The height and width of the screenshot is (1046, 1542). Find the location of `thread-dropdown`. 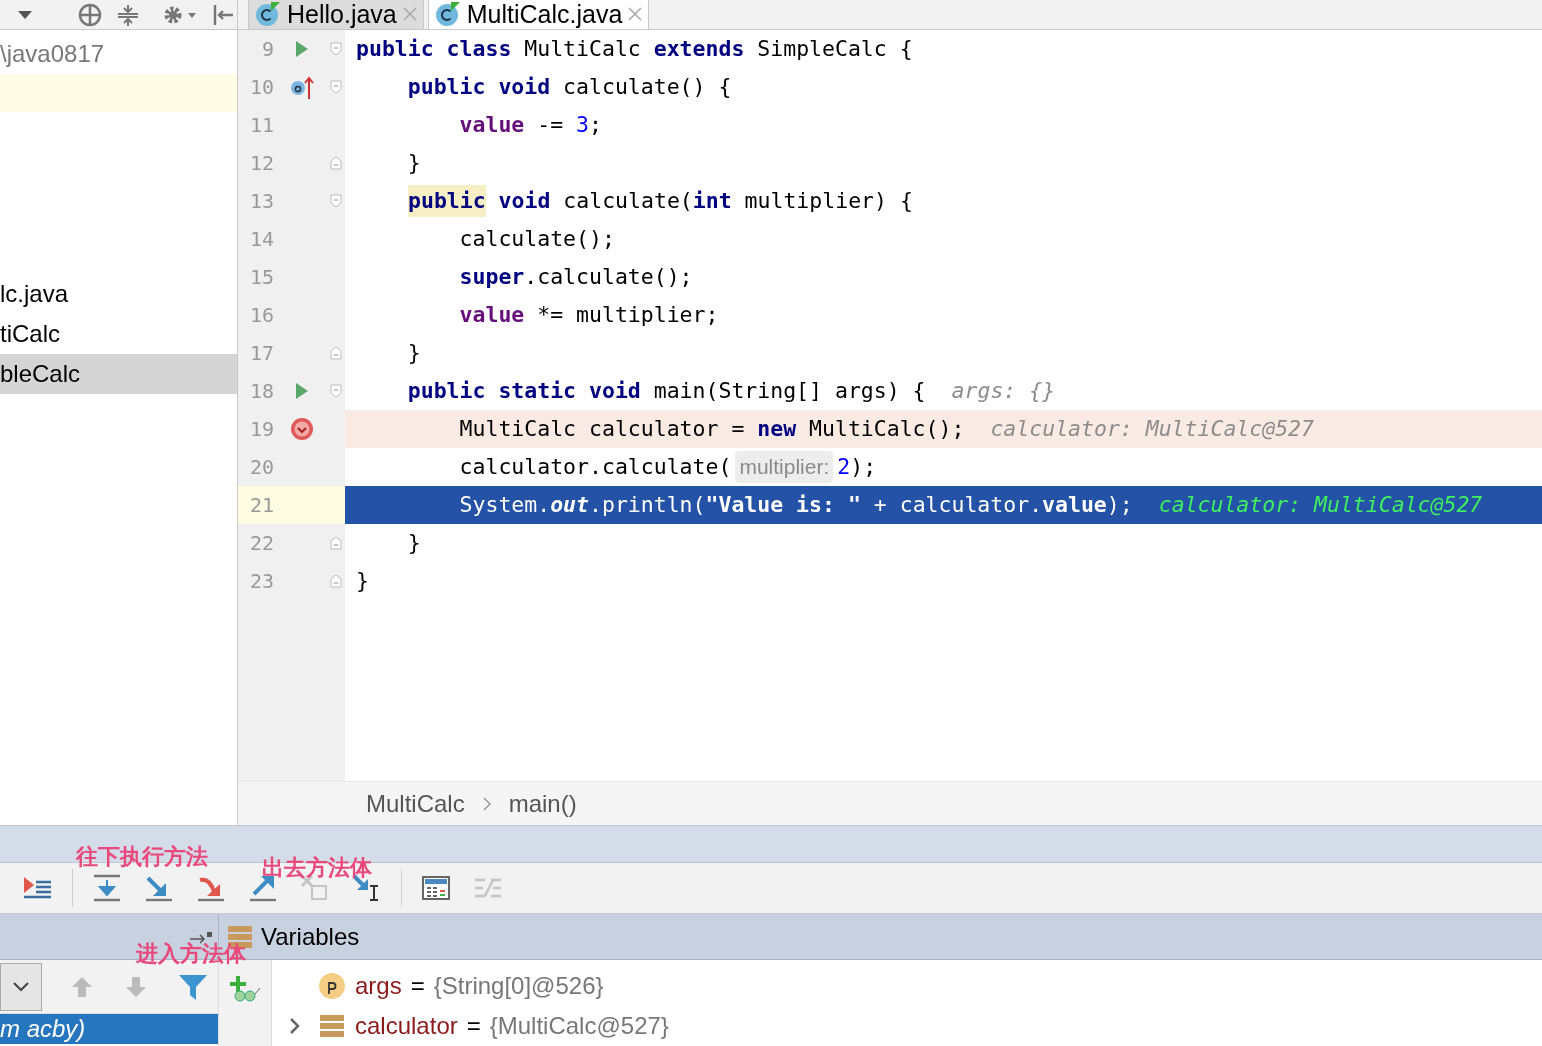

thread-dropdown is located at coordinates (21, 986).